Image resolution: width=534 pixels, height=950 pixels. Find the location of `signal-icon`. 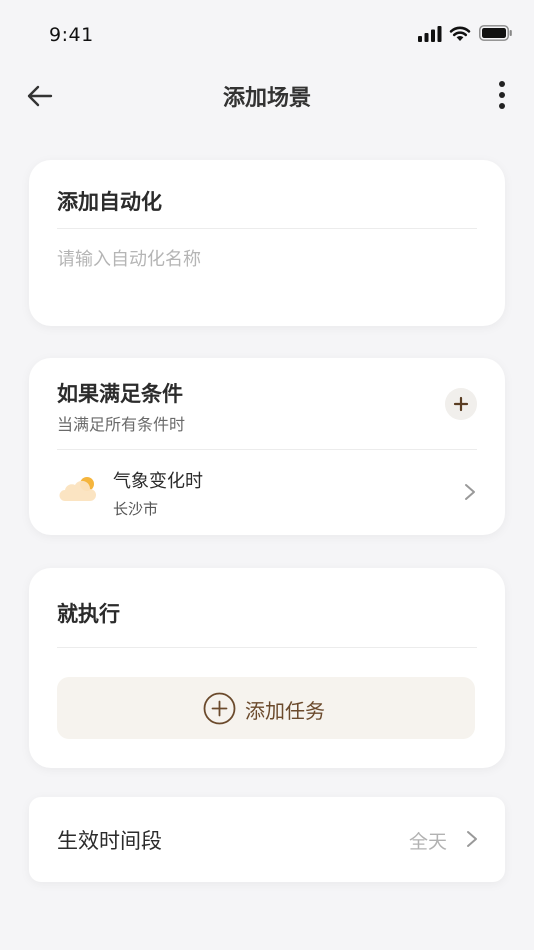

signal-icon is located at coordinates (430, 34).